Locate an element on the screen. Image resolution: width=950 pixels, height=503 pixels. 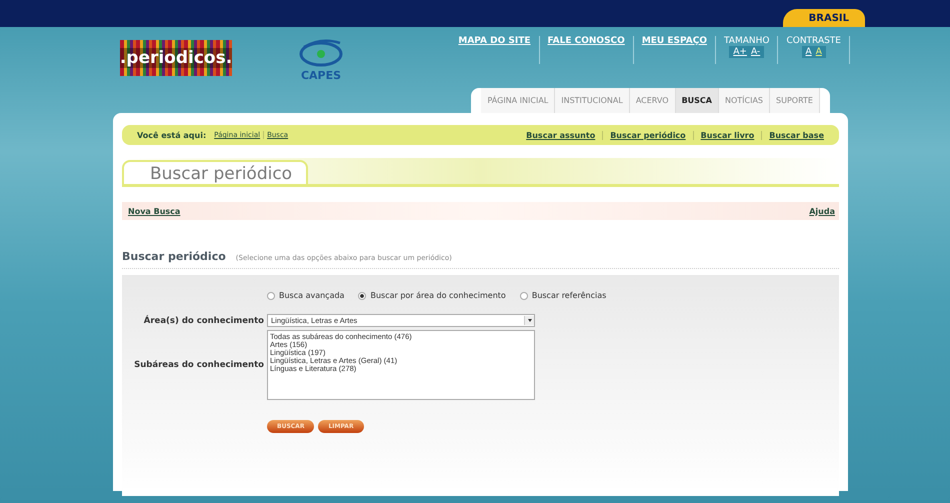
font-size-button: A- is located at coordinates (755, 52).